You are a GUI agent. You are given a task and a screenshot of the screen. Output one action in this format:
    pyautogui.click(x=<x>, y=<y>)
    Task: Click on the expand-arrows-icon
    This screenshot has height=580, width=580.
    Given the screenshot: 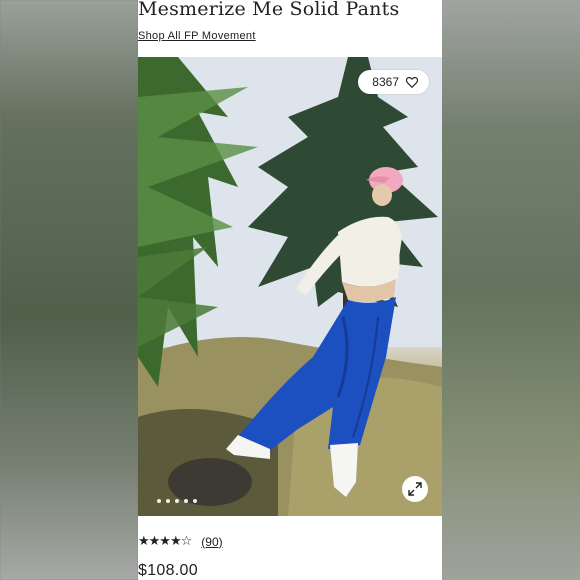 What is the action you would take?
    pyautogui.click(x=415, y=489)
    